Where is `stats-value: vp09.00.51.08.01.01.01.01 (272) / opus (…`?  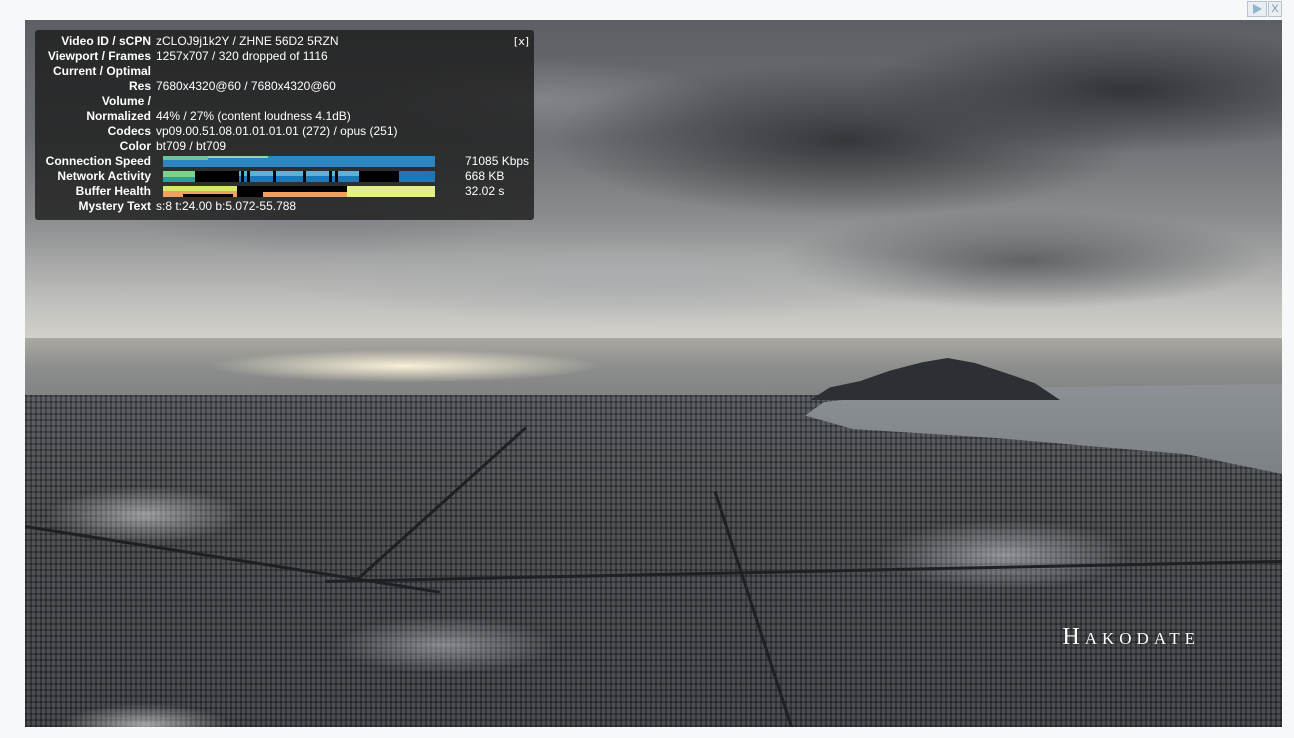 stats-value: vp09.00.51.08.01.01.01.01 (272) / opus (… is located at coordinates (277, 131).